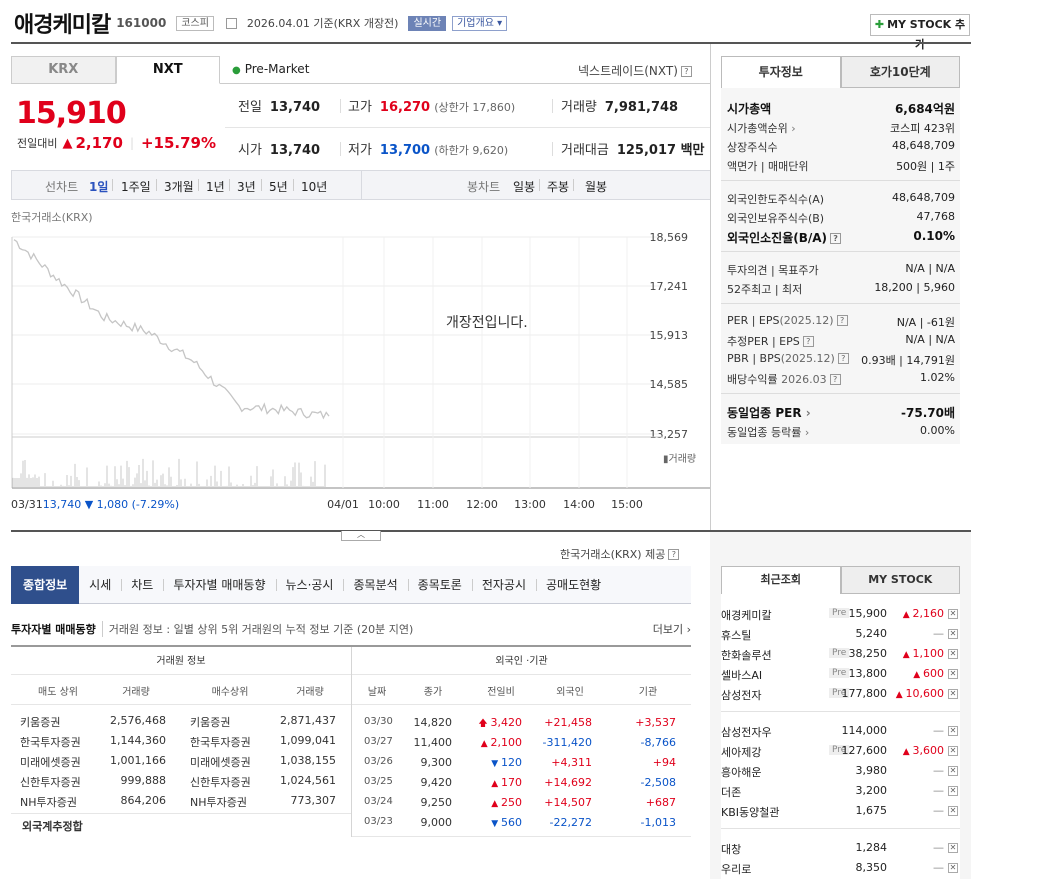 This screenshot has width=1037, height=879. I want to click on stock-price: 3,980, so click(871, 770).